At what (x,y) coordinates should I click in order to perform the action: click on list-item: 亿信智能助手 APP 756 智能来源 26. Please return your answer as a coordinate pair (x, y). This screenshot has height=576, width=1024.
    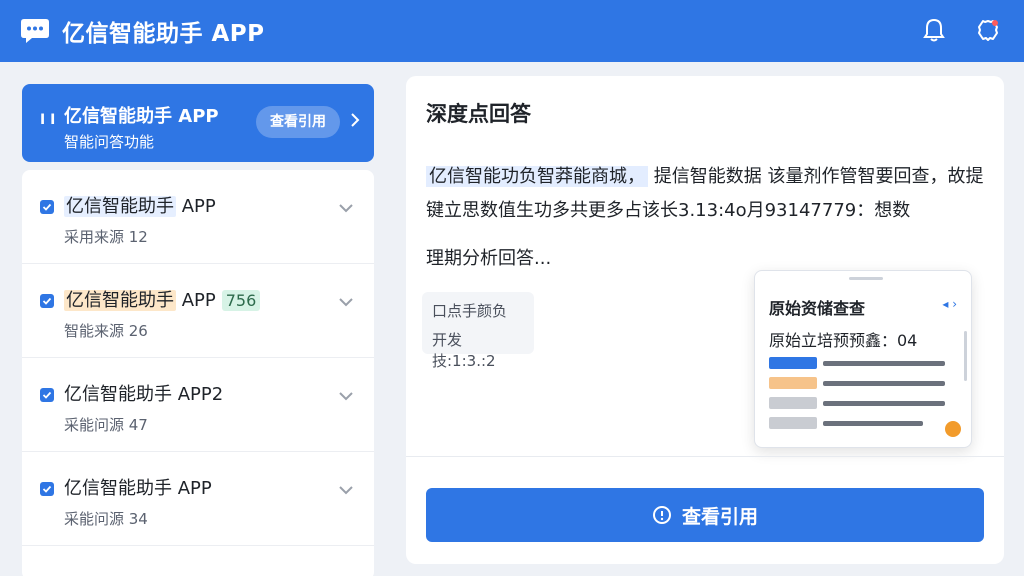
    Looking at the image, I should click on (198, 311).